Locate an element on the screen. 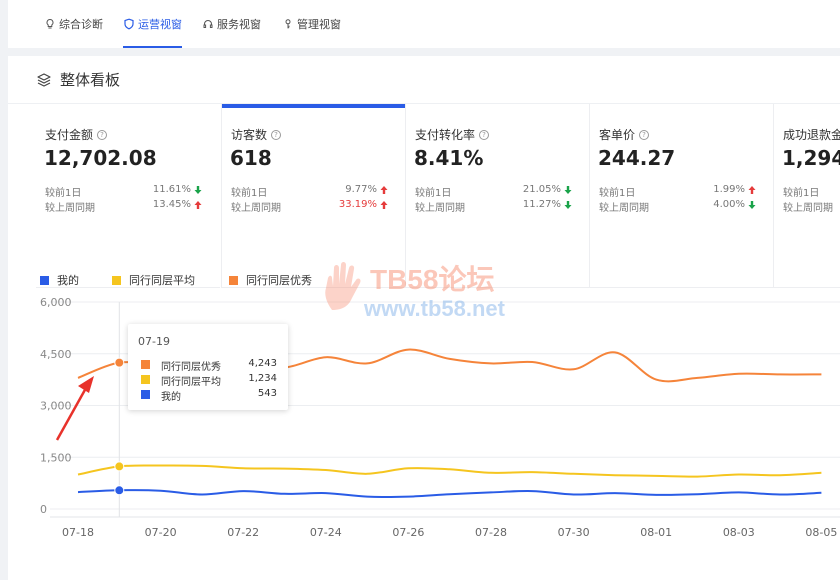 The width and height of the screenshot is (840, 580). x-tick-label: 08-03 is located at coordinates (739, 532).